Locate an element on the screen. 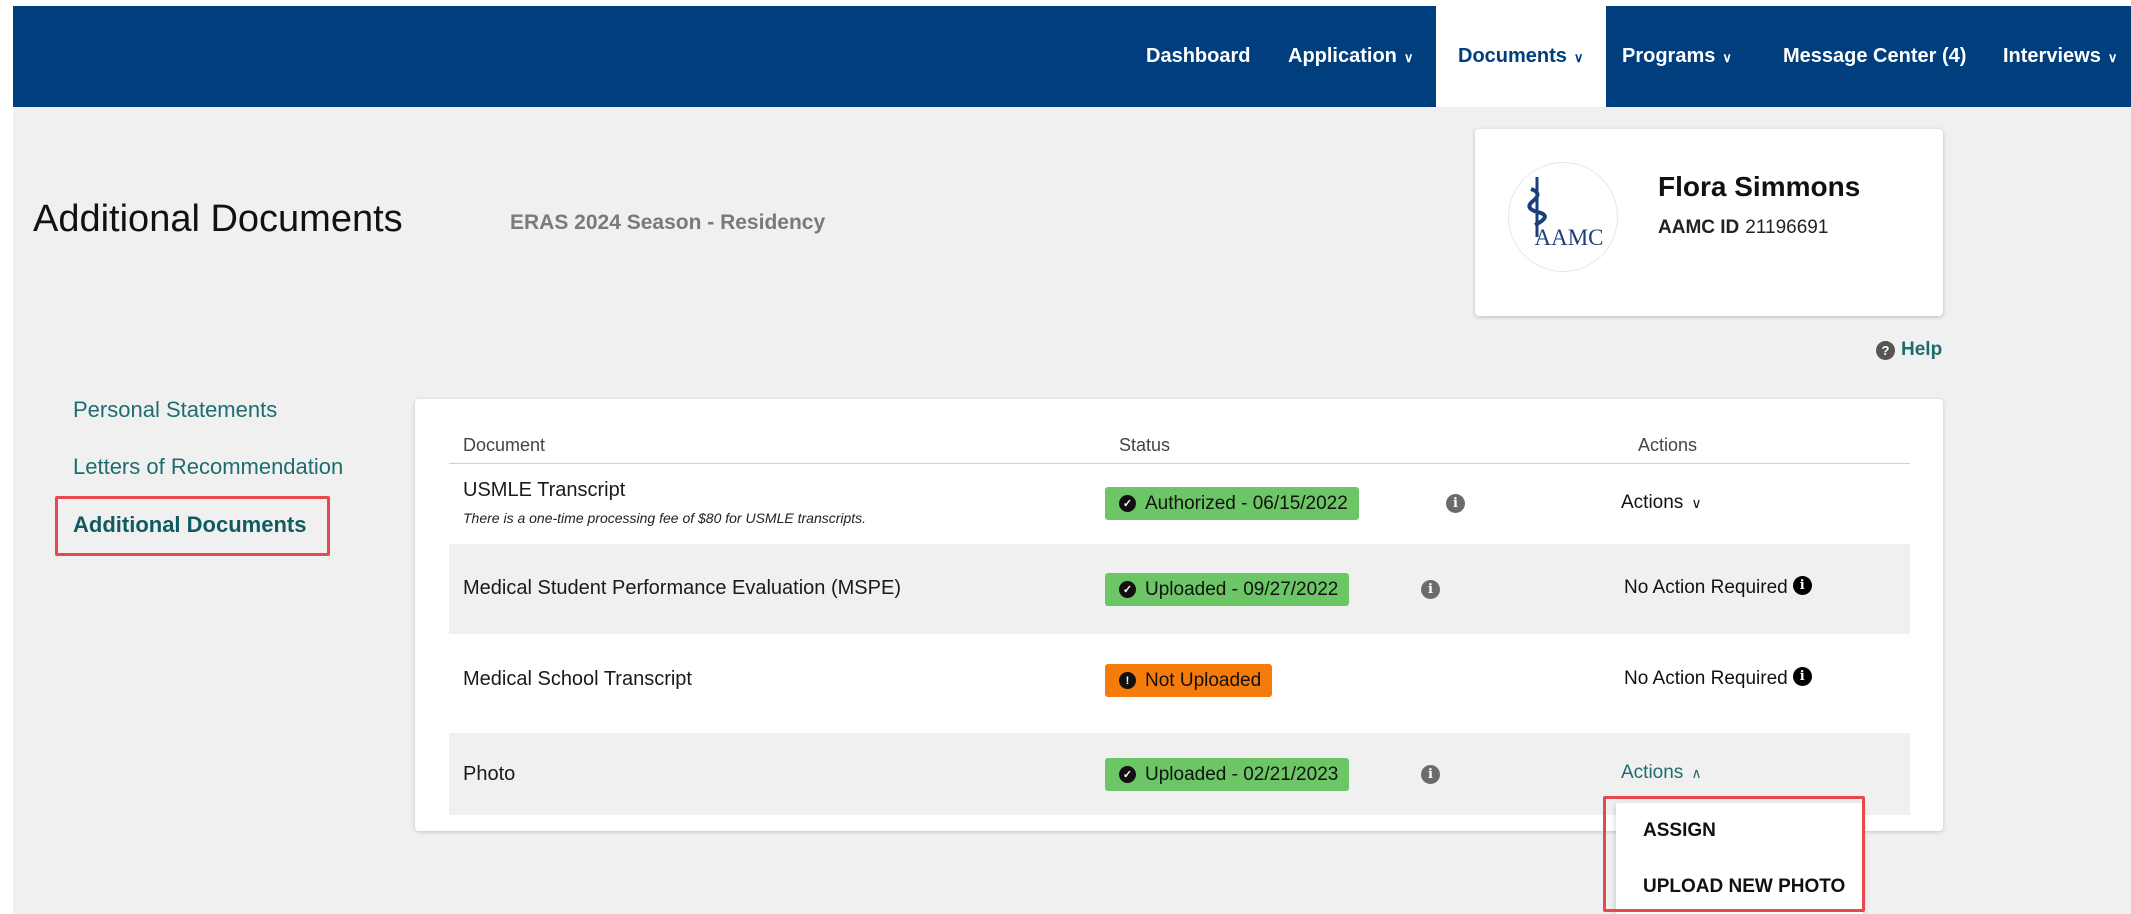 Image resolution: width=2131 pixels, height=914 pixels. status-badge: ✓ Uploaded - 02/21/2023 is located at coordinates (1227, 774).